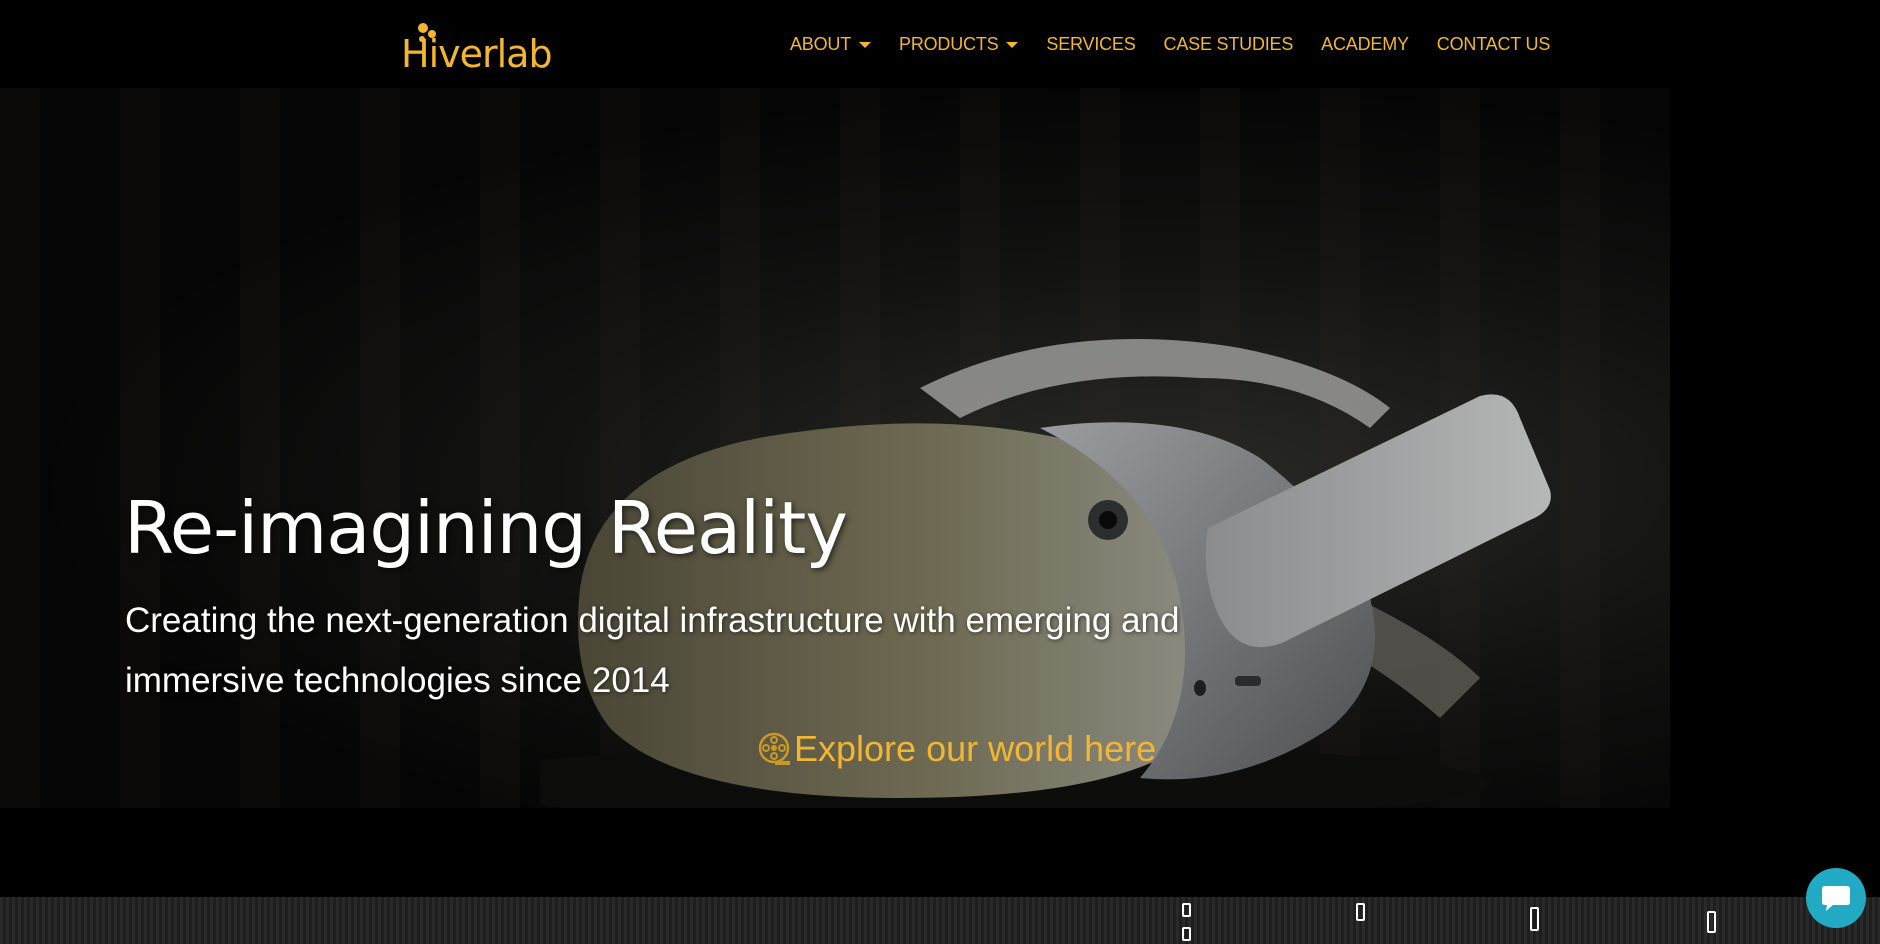 The height and width of the screenshot is (944, 1880). What do you see at coordinates (975, 748) in the screenshot?
I see `explore-label: Explore our world here` at bounding box center [975, 748].